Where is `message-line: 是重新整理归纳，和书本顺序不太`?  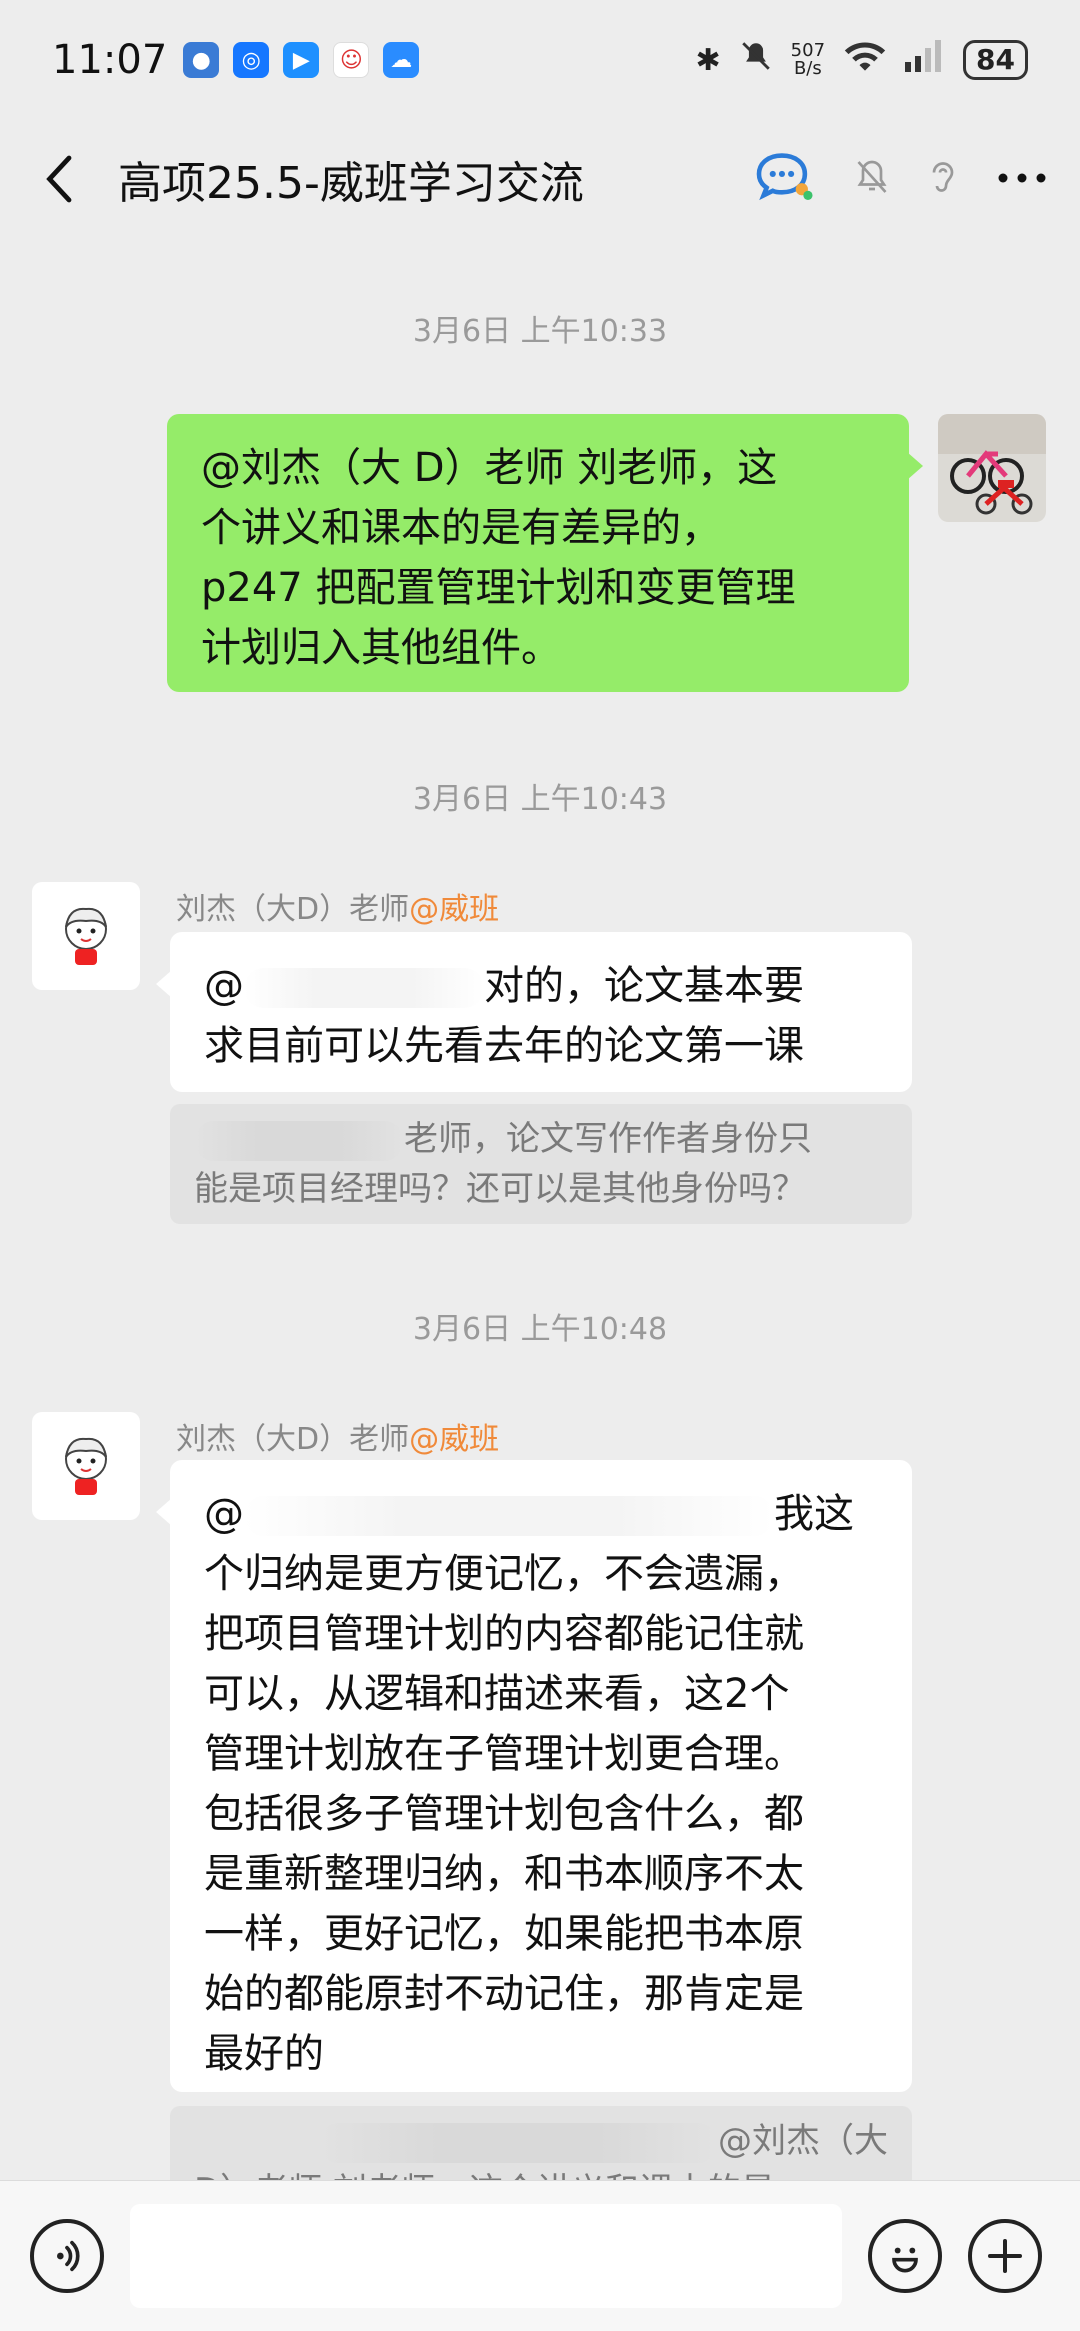 message-line: 是重新整理归纳，和书本顺序不太 is located at coordinates (504, 1874).